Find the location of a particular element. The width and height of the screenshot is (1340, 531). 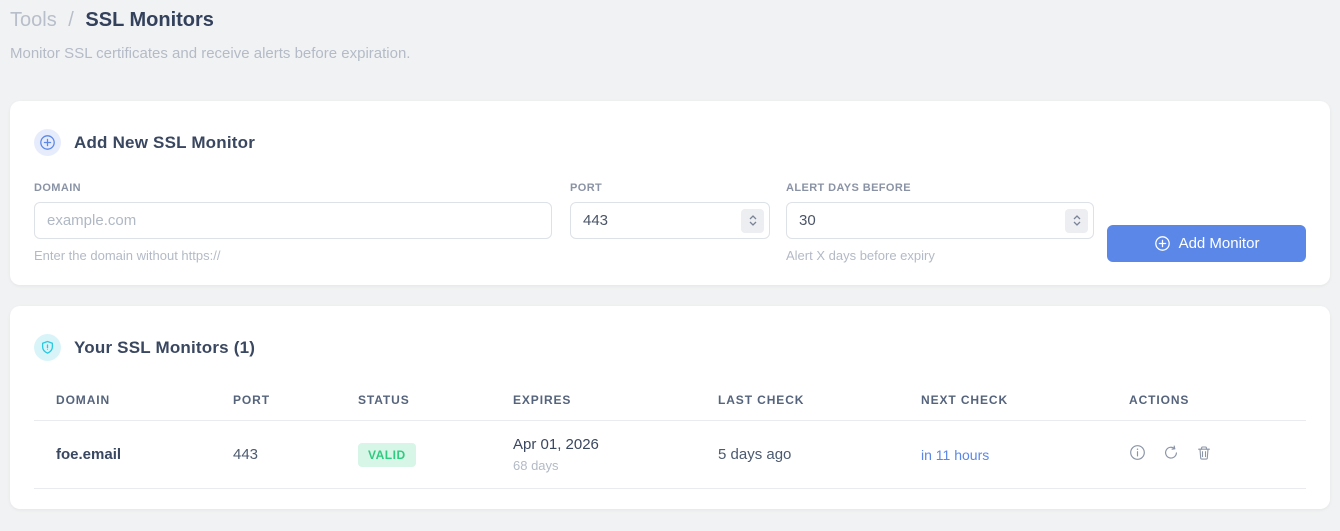

port-field-group: PORT is located at coordinates (670, 210).